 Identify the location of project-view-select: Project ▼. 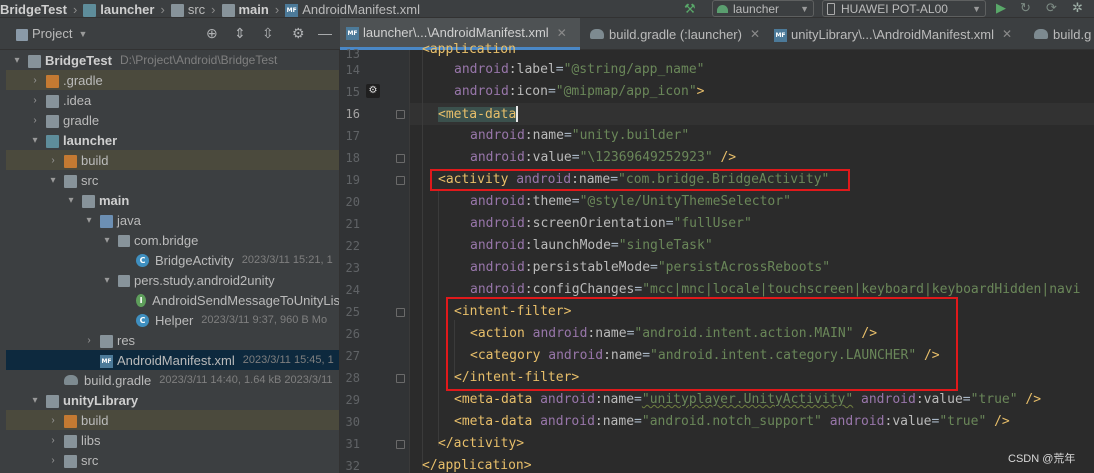
(53, 33).